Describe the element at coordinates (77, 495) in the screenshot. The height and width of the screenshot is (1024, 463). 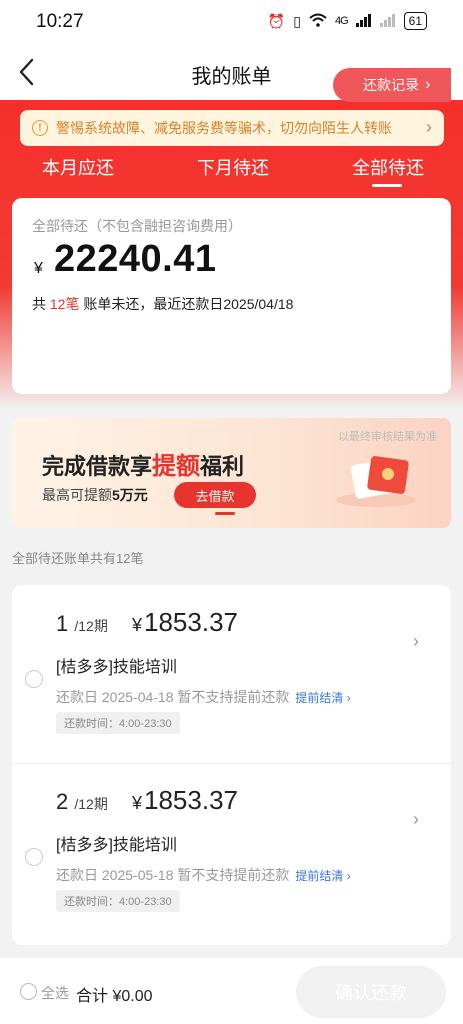
I see `banner-sub-pre: 最高可提额` at that location.